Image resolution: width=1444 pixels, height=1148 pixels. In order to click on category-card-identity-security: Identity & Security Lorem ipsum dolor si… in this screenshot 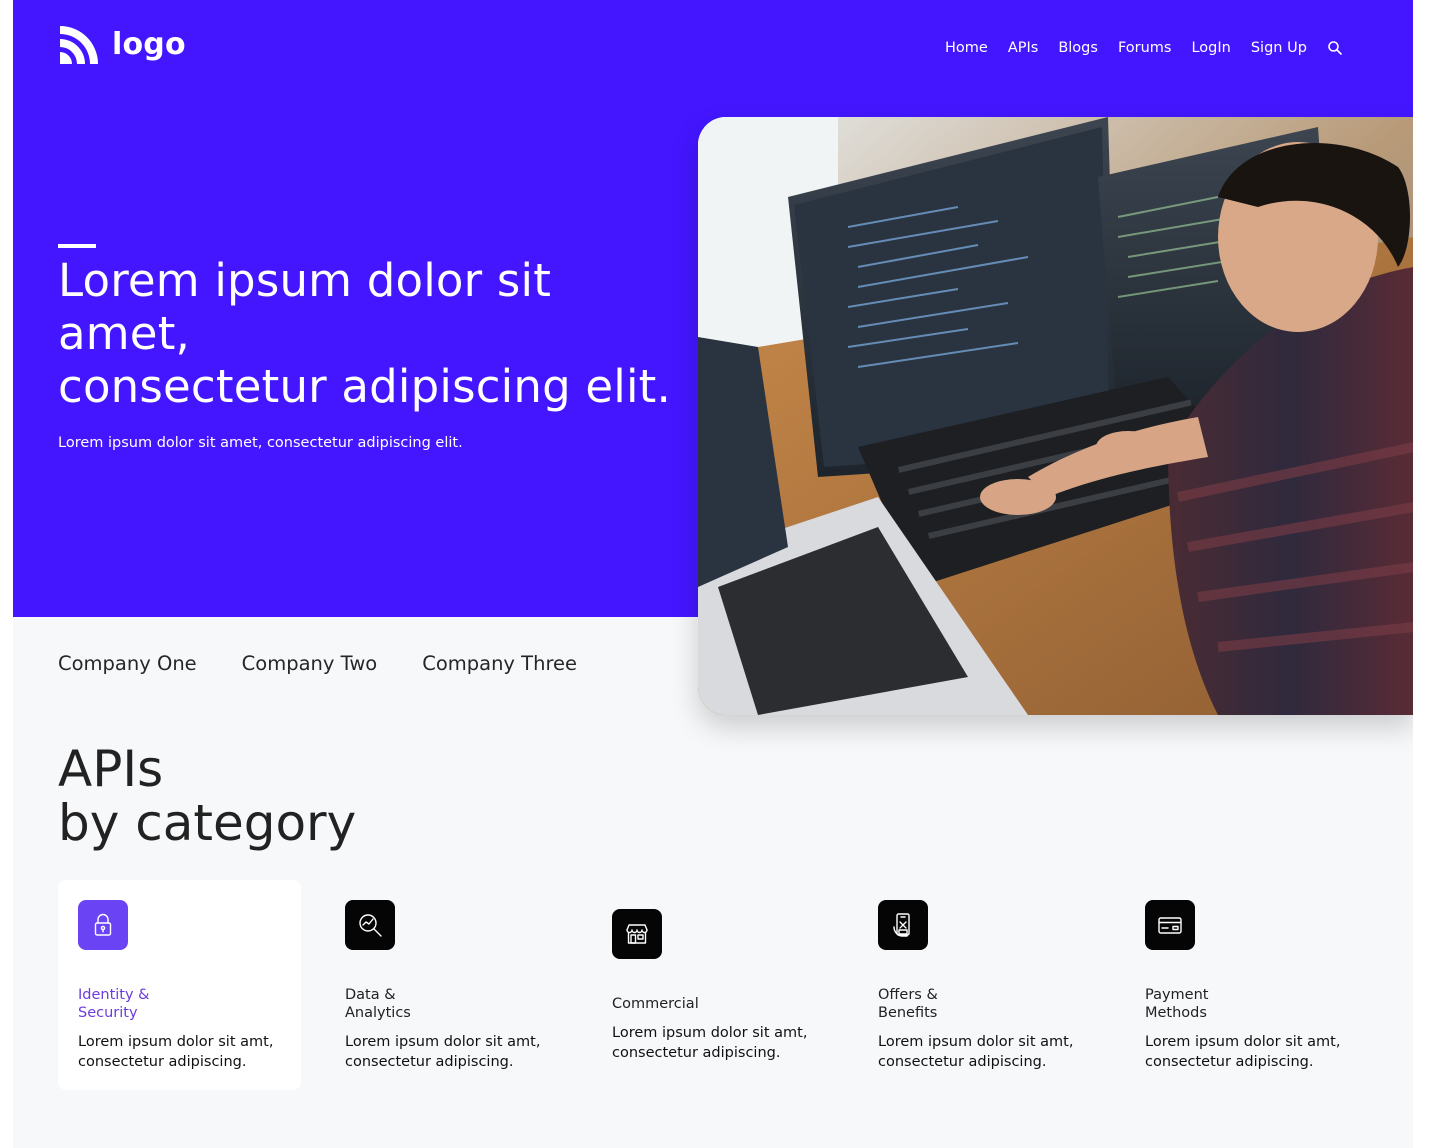, I will do `click(179, 985)`.